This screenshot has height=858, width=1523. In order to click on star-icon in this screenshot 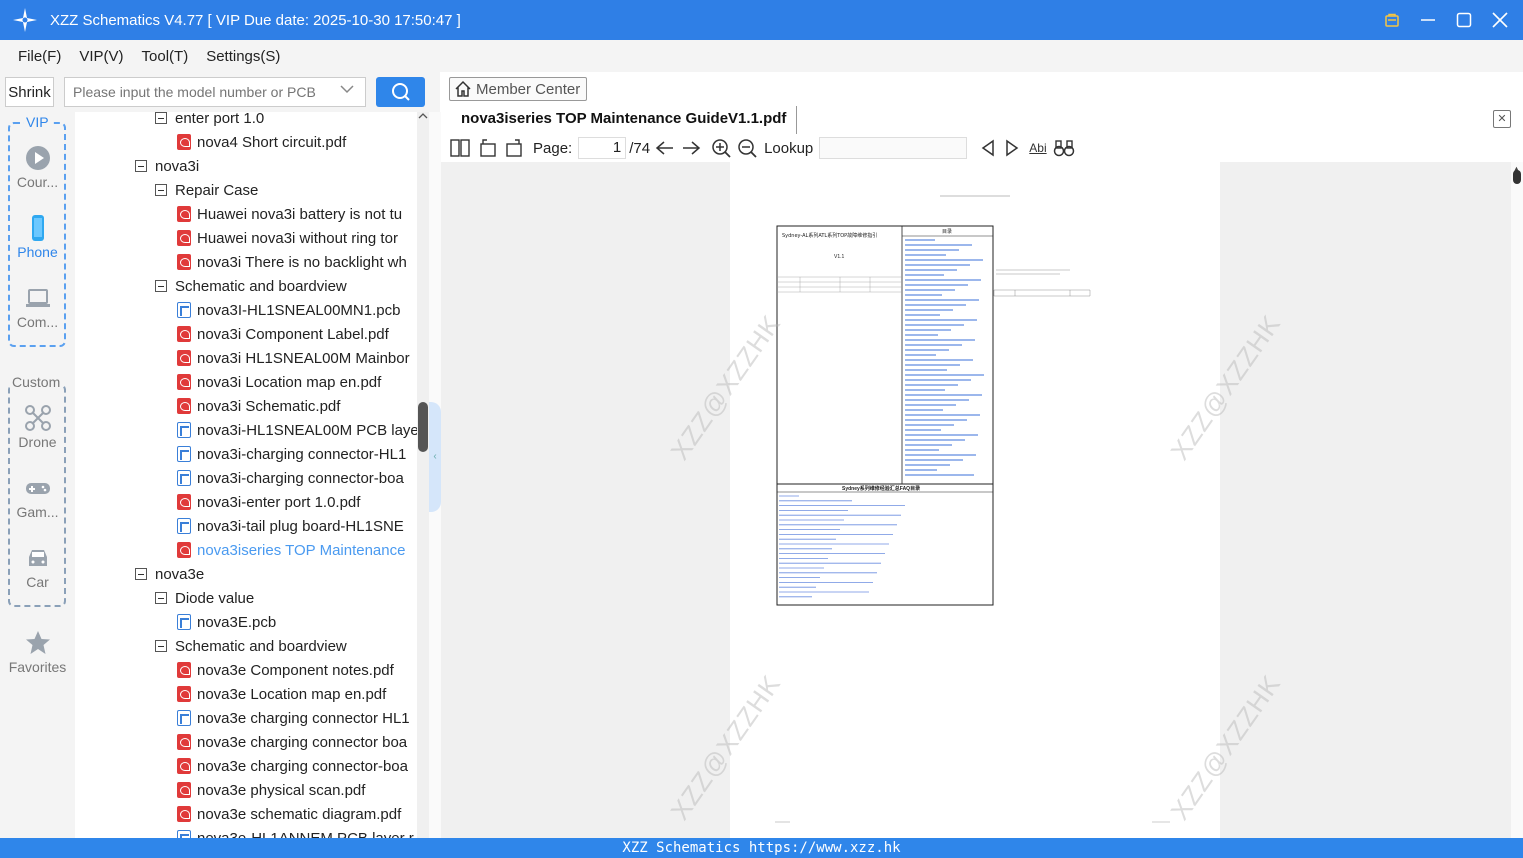, I will do `click(37, 642)`.